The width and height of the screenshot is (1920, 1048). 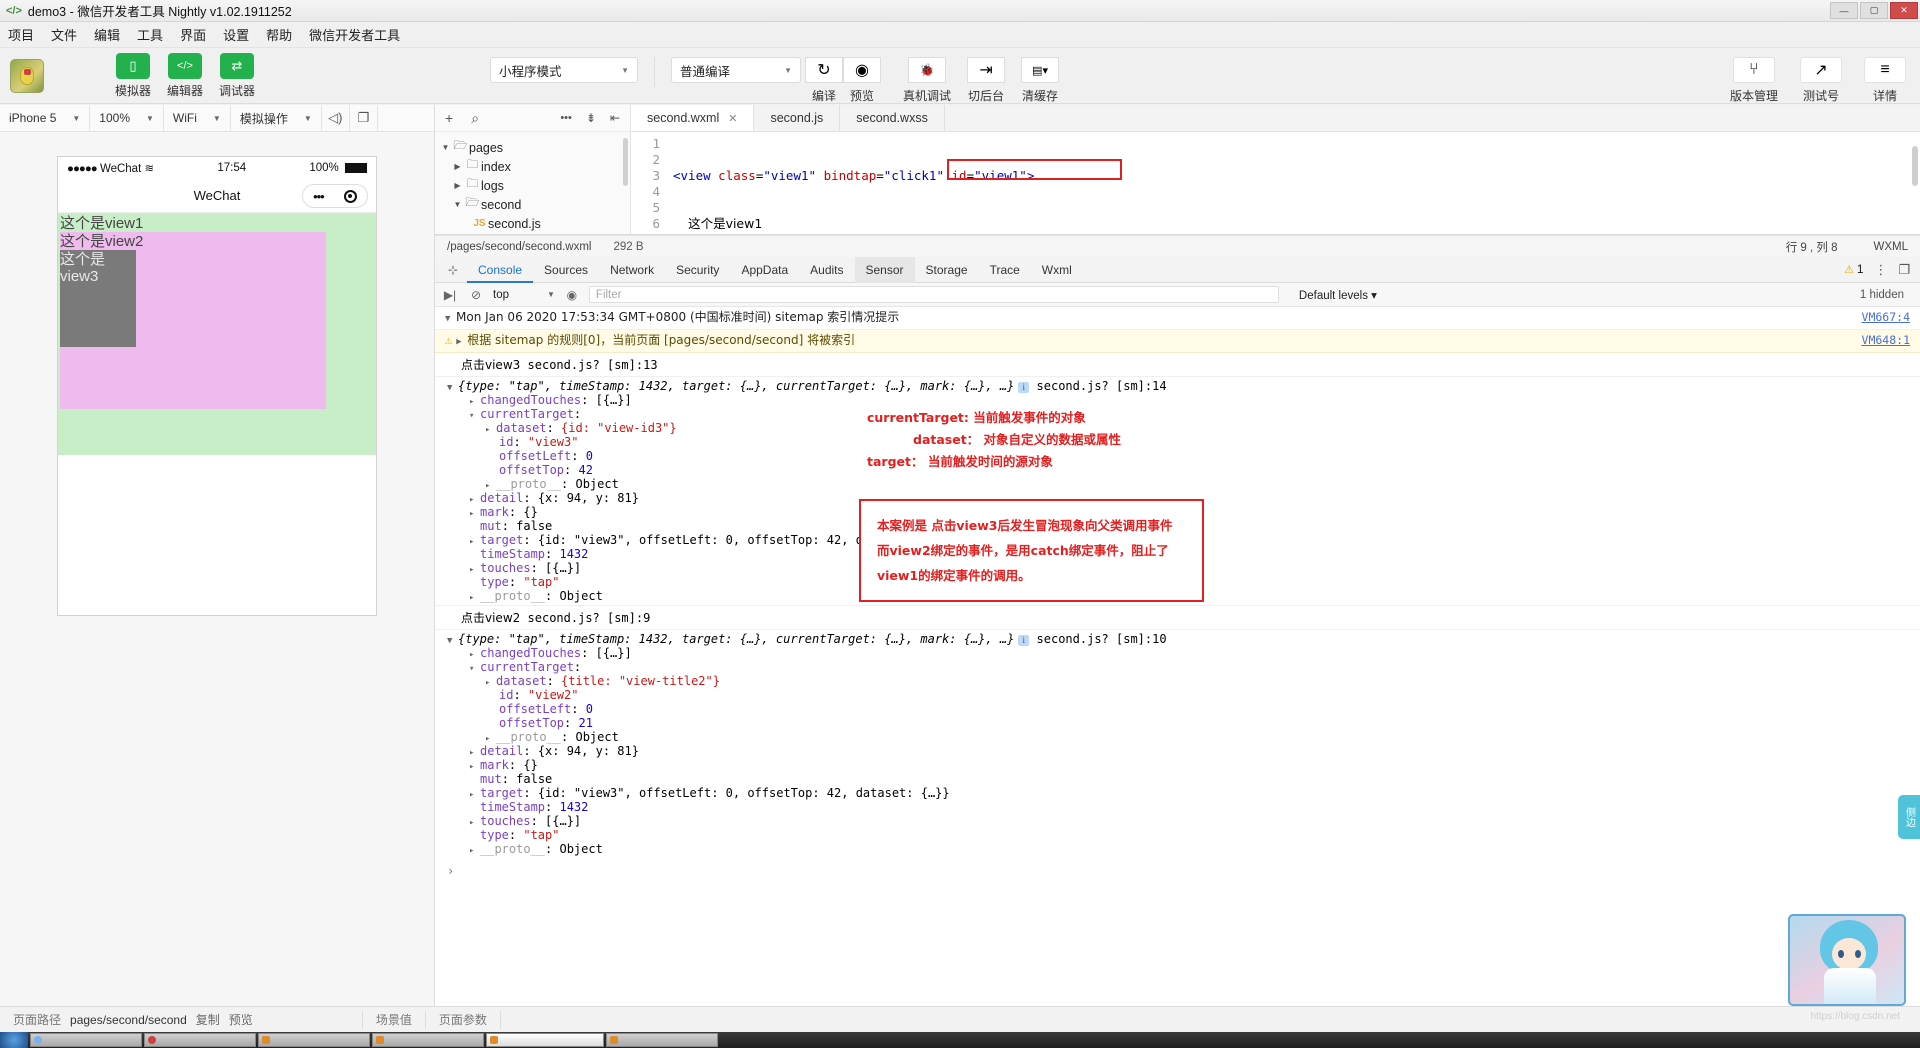 What do you see at coordinates (1885, 80) in the screenshot?
I see `details-button: ≡ 详情` at bounding box center [1885, 80].